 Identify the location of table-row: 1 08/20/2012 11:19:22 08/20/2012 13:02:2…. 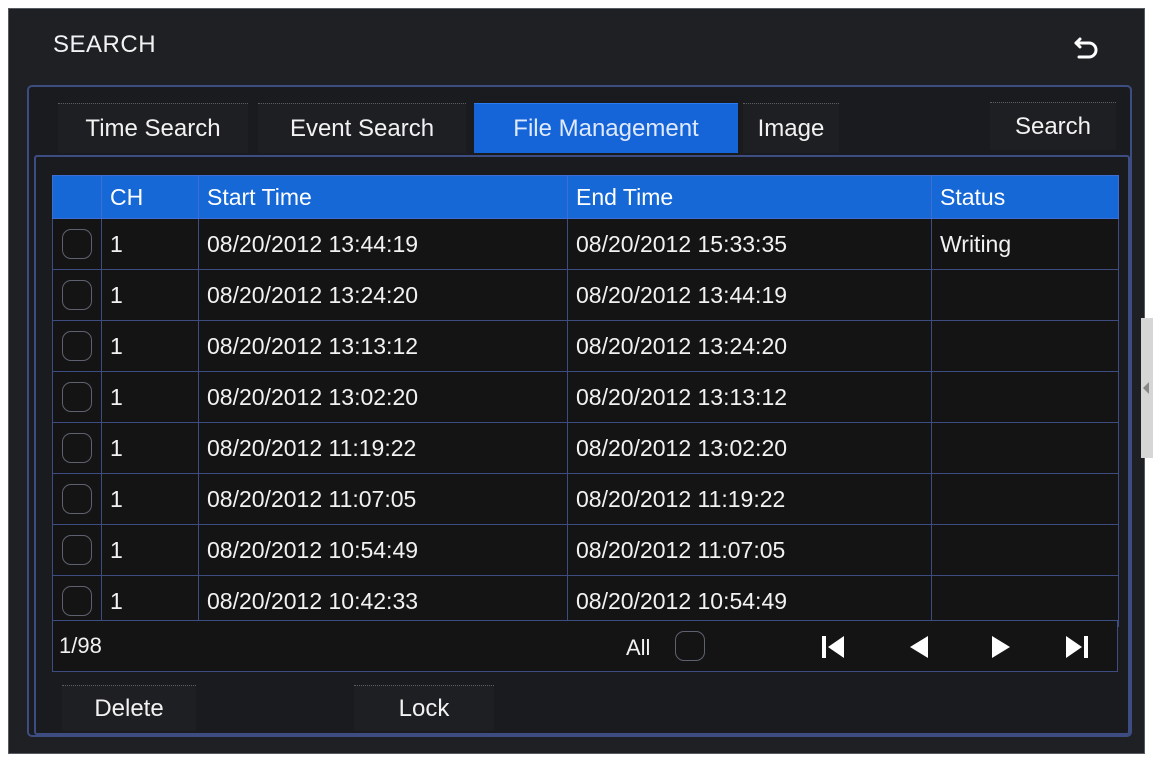
(585, 448).